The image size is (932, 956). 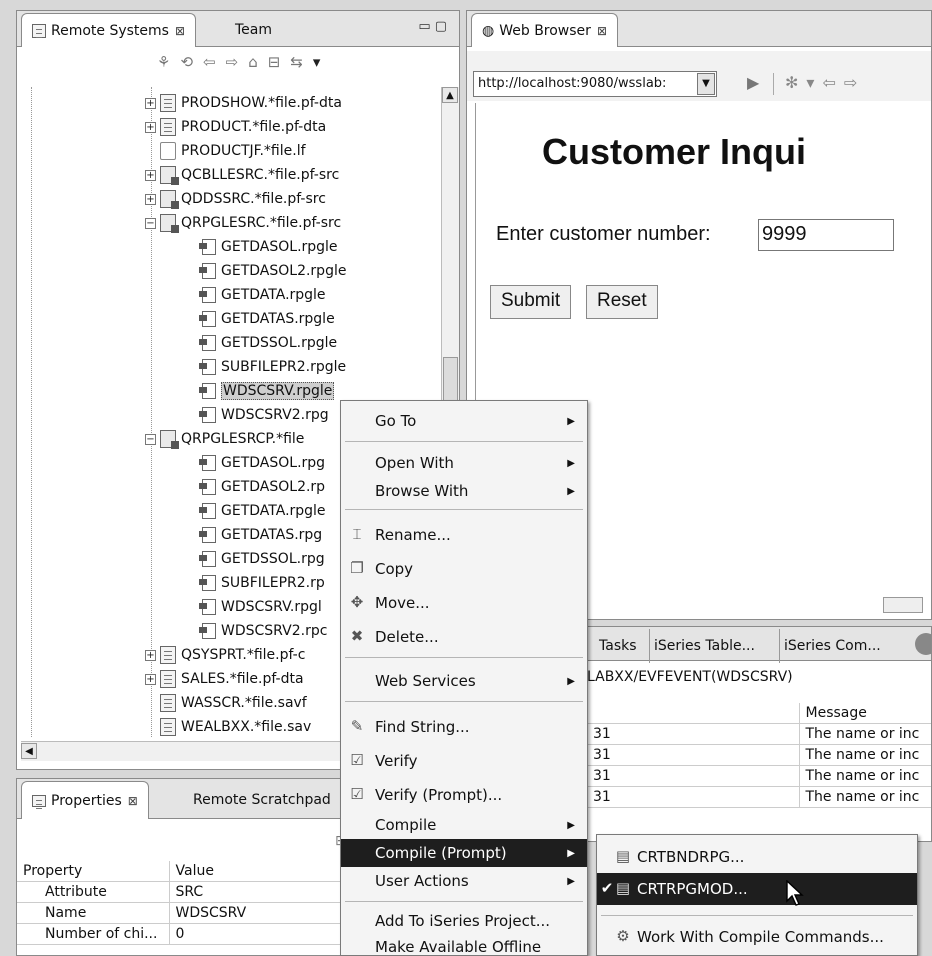 I want to click on menu-item-open-with: Open With ▶, so click(x=464, y=463).